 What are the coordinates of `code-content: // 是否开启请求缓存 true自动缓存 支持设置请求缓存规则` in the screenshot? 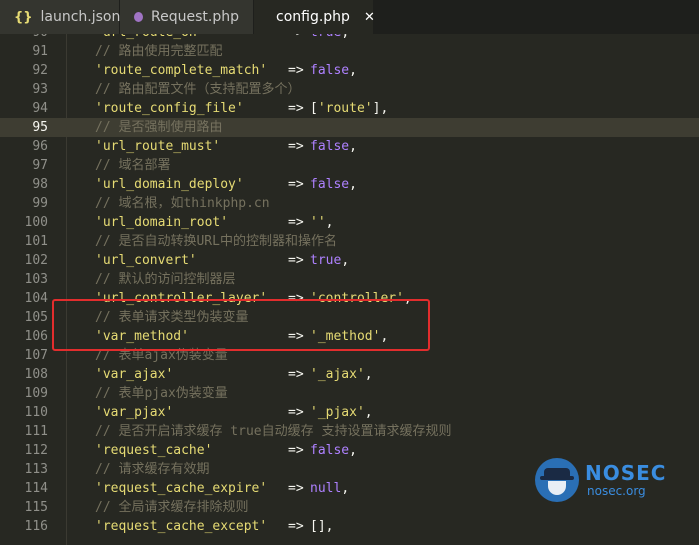 It's located at (273, 431).